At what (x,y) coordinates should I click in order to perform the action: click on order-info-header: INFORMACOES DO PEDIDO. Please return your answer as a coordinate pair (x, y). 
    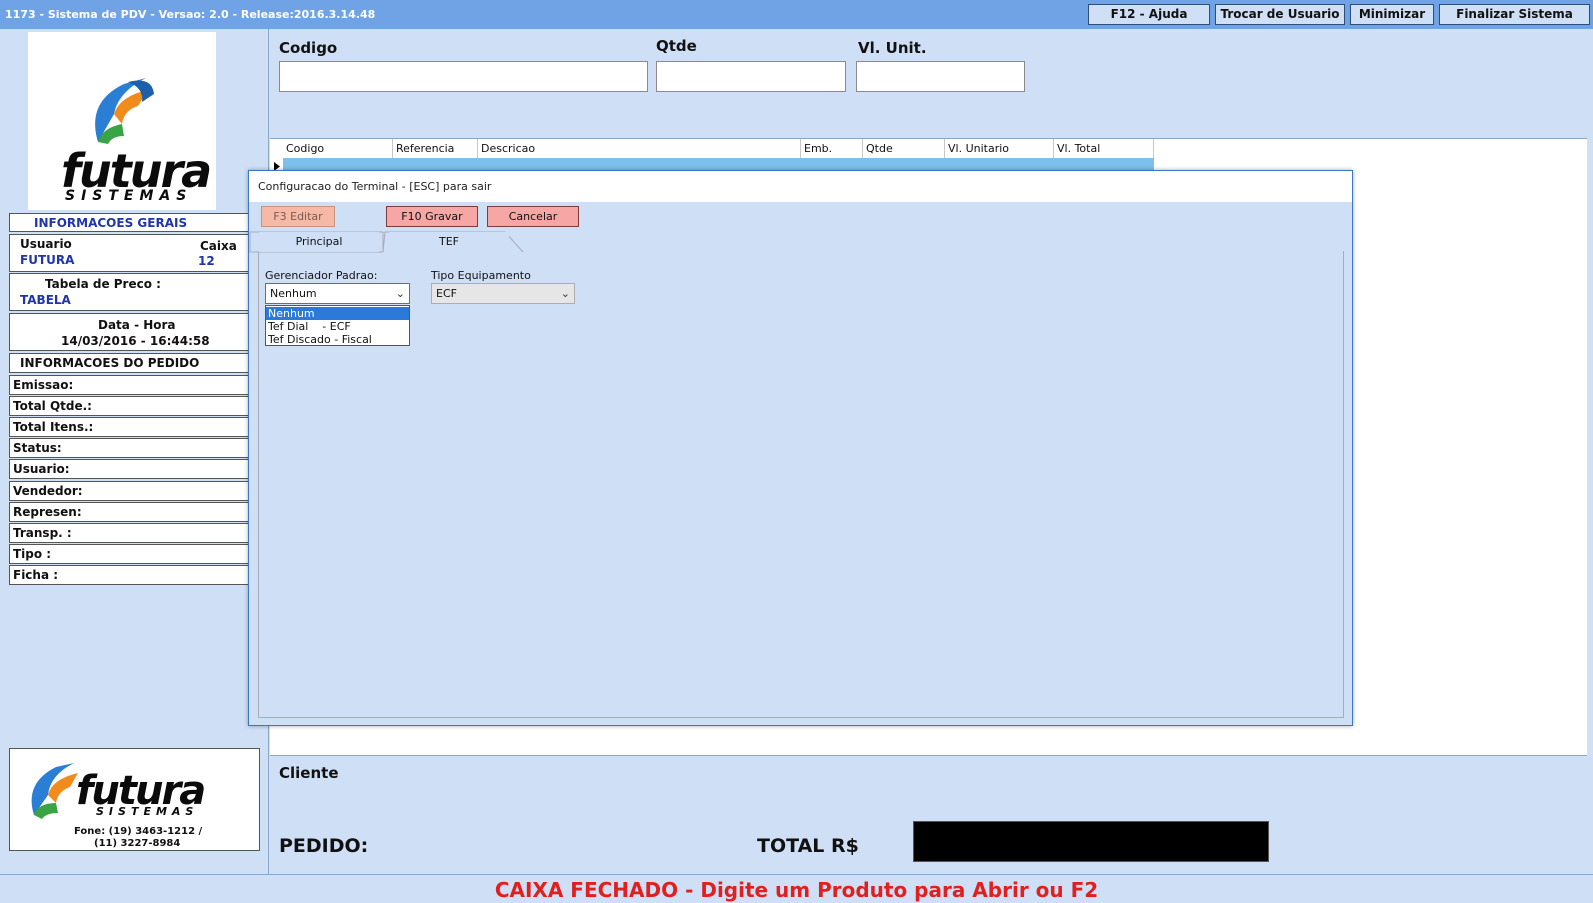
    Looking at the image, I should click on (129, 363).